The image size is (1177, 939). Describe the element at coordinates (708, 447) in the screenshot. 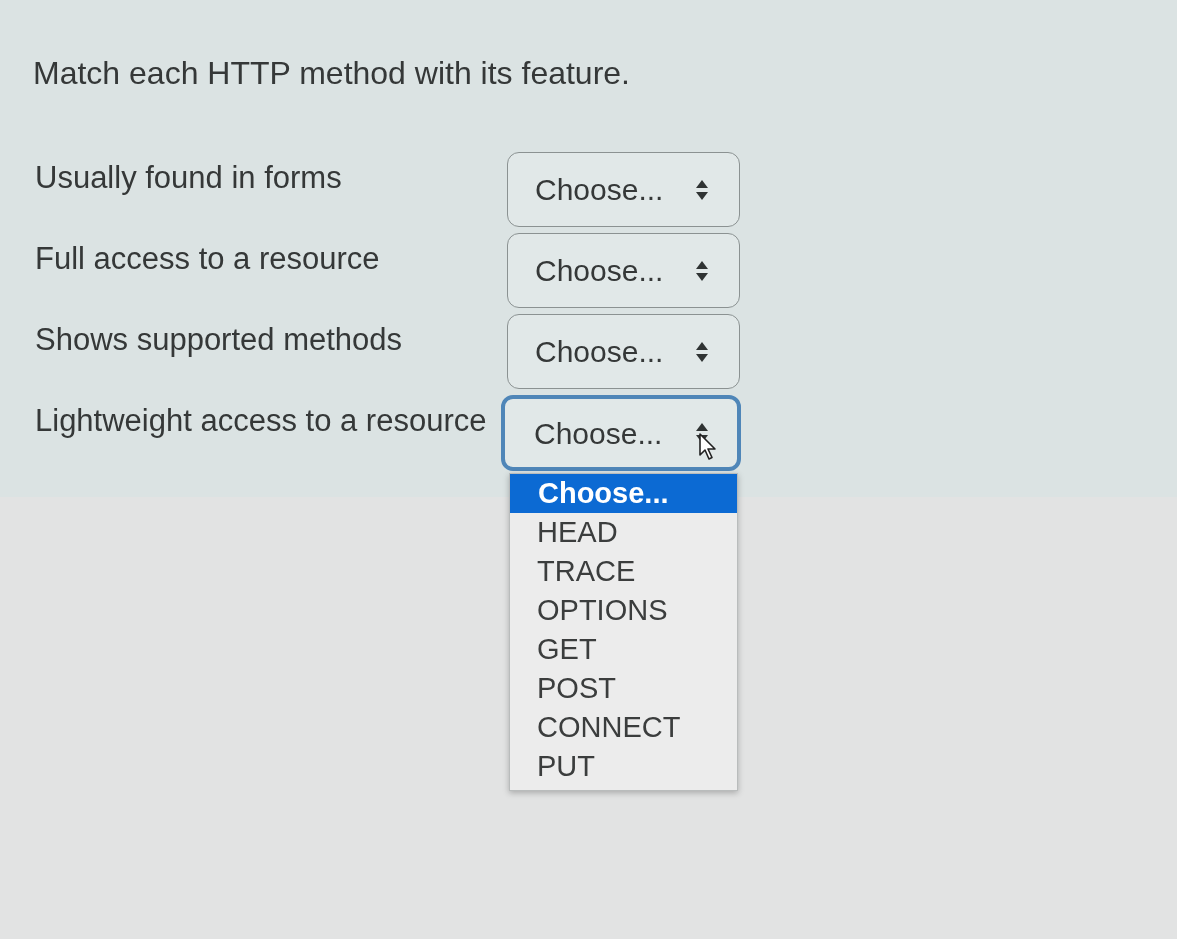

I see `mouse-pointer-icon` at that location.